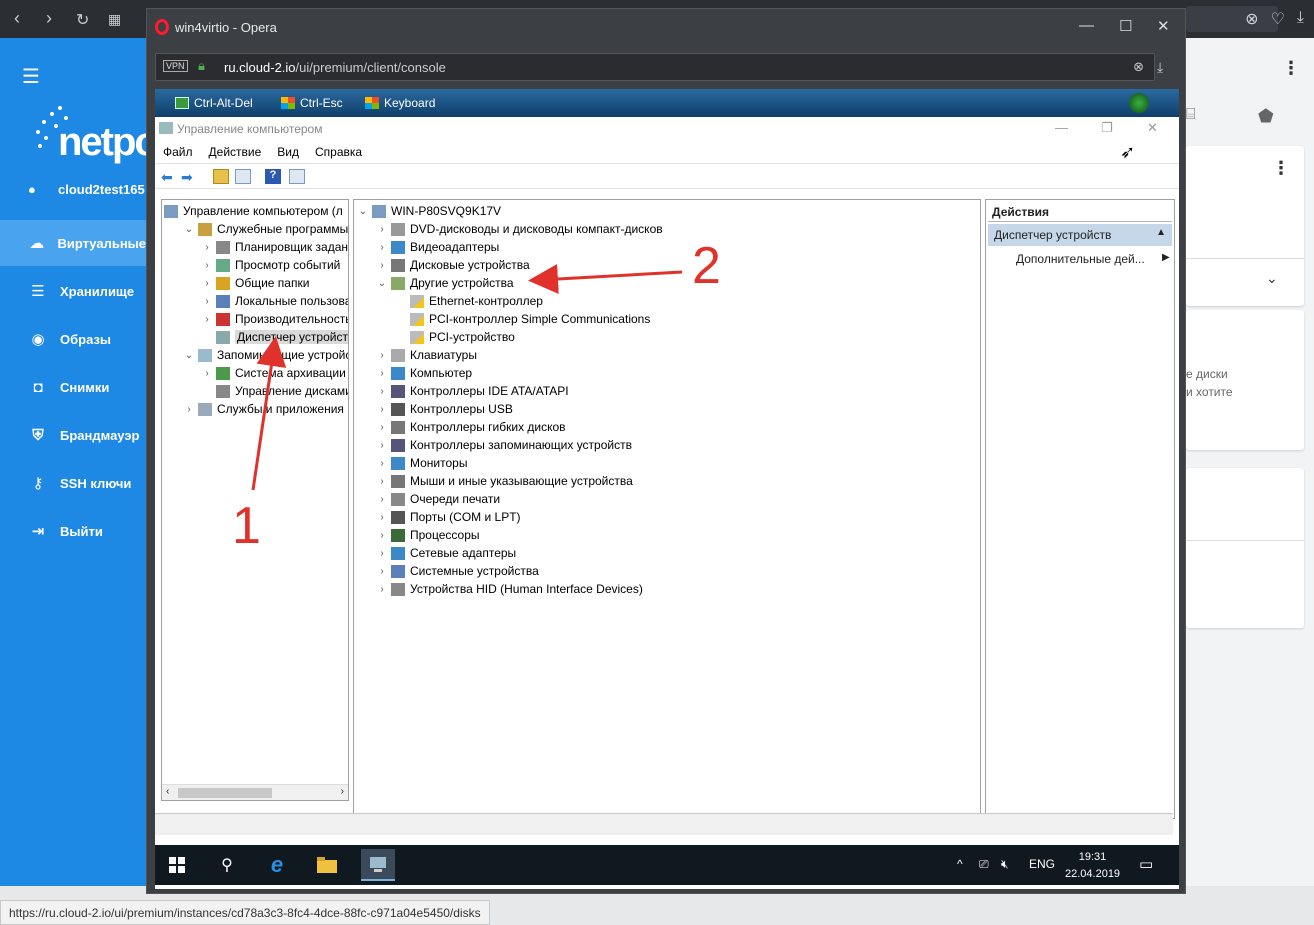 The image size is (1314, 925). Describe the element at coordinates (1092, 866) in the screenshot. I see `taskbar-clock: 19:31 22.04.2019` at that location.